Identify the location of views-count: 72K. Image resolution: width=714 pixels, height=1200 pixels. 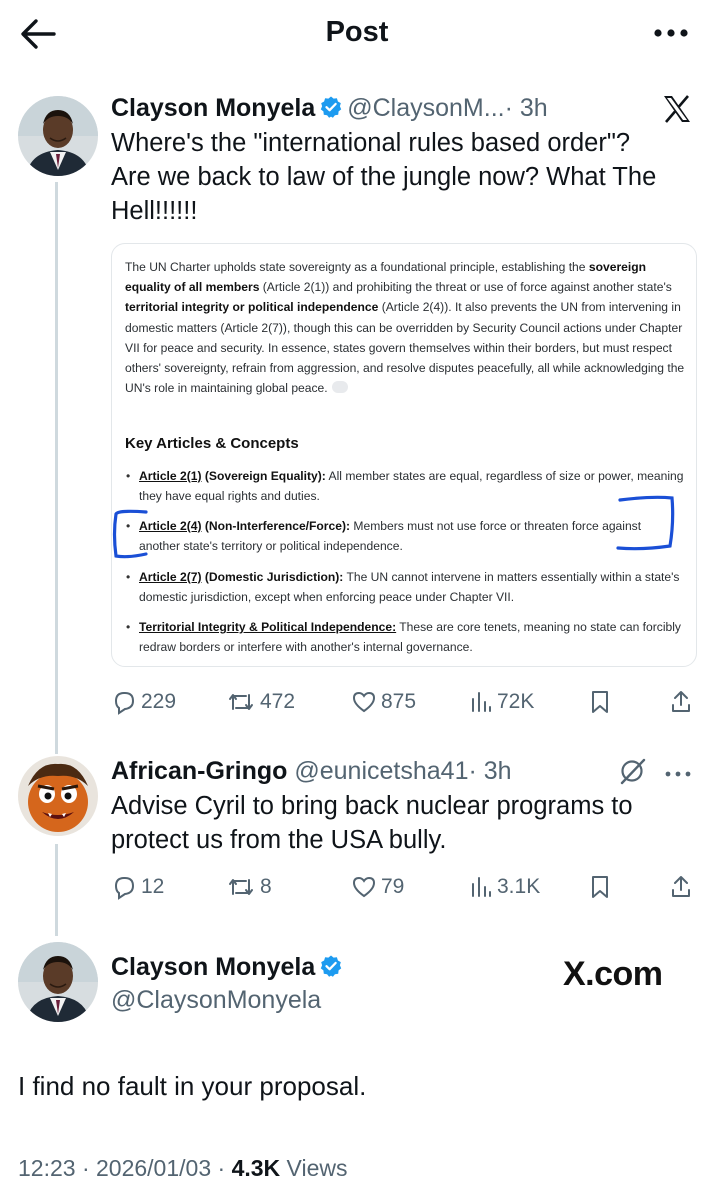
(516, 701).